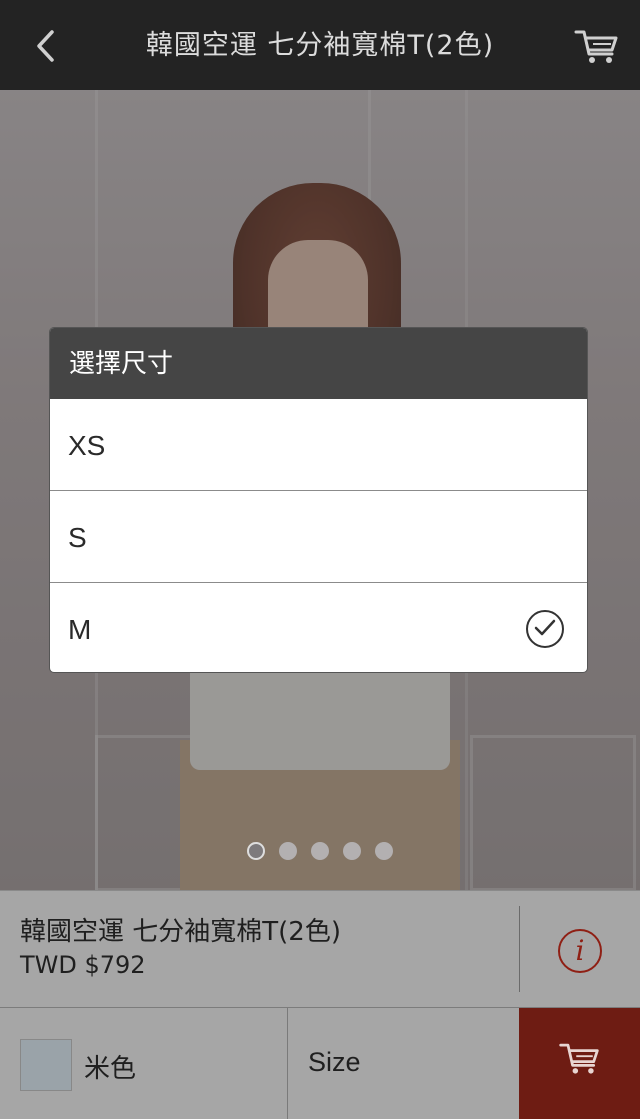 This screenshot has width=640, height=1119. I want to click on size-option: S, so click(318, 537).